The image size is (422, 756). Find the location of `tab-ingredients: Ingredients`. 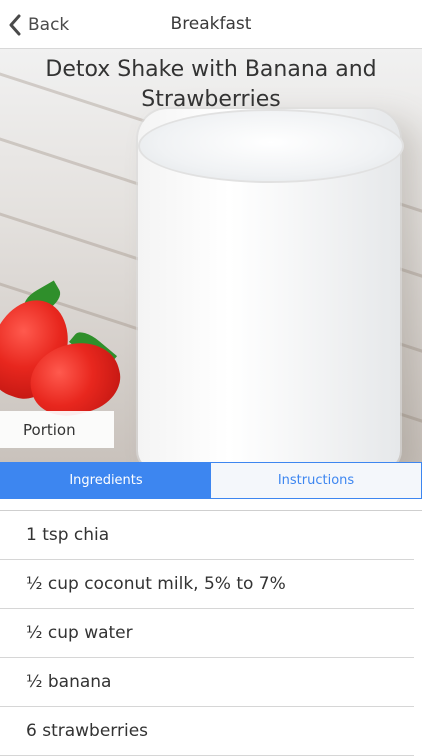

tab-ingredients: Ingredients is located at coordinates (106, 480).